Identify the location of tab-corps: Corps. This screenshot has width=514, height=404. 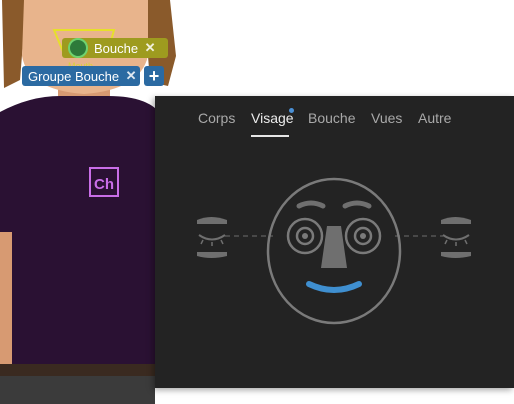
(216, 118).